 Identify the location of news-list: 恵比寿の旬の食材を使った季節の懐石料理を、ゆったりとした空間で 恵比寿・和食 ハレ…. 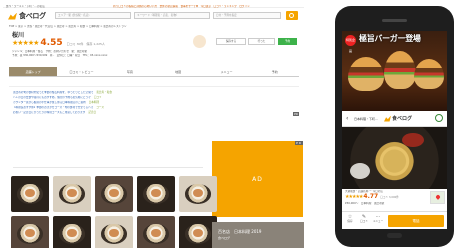
(108, 103).